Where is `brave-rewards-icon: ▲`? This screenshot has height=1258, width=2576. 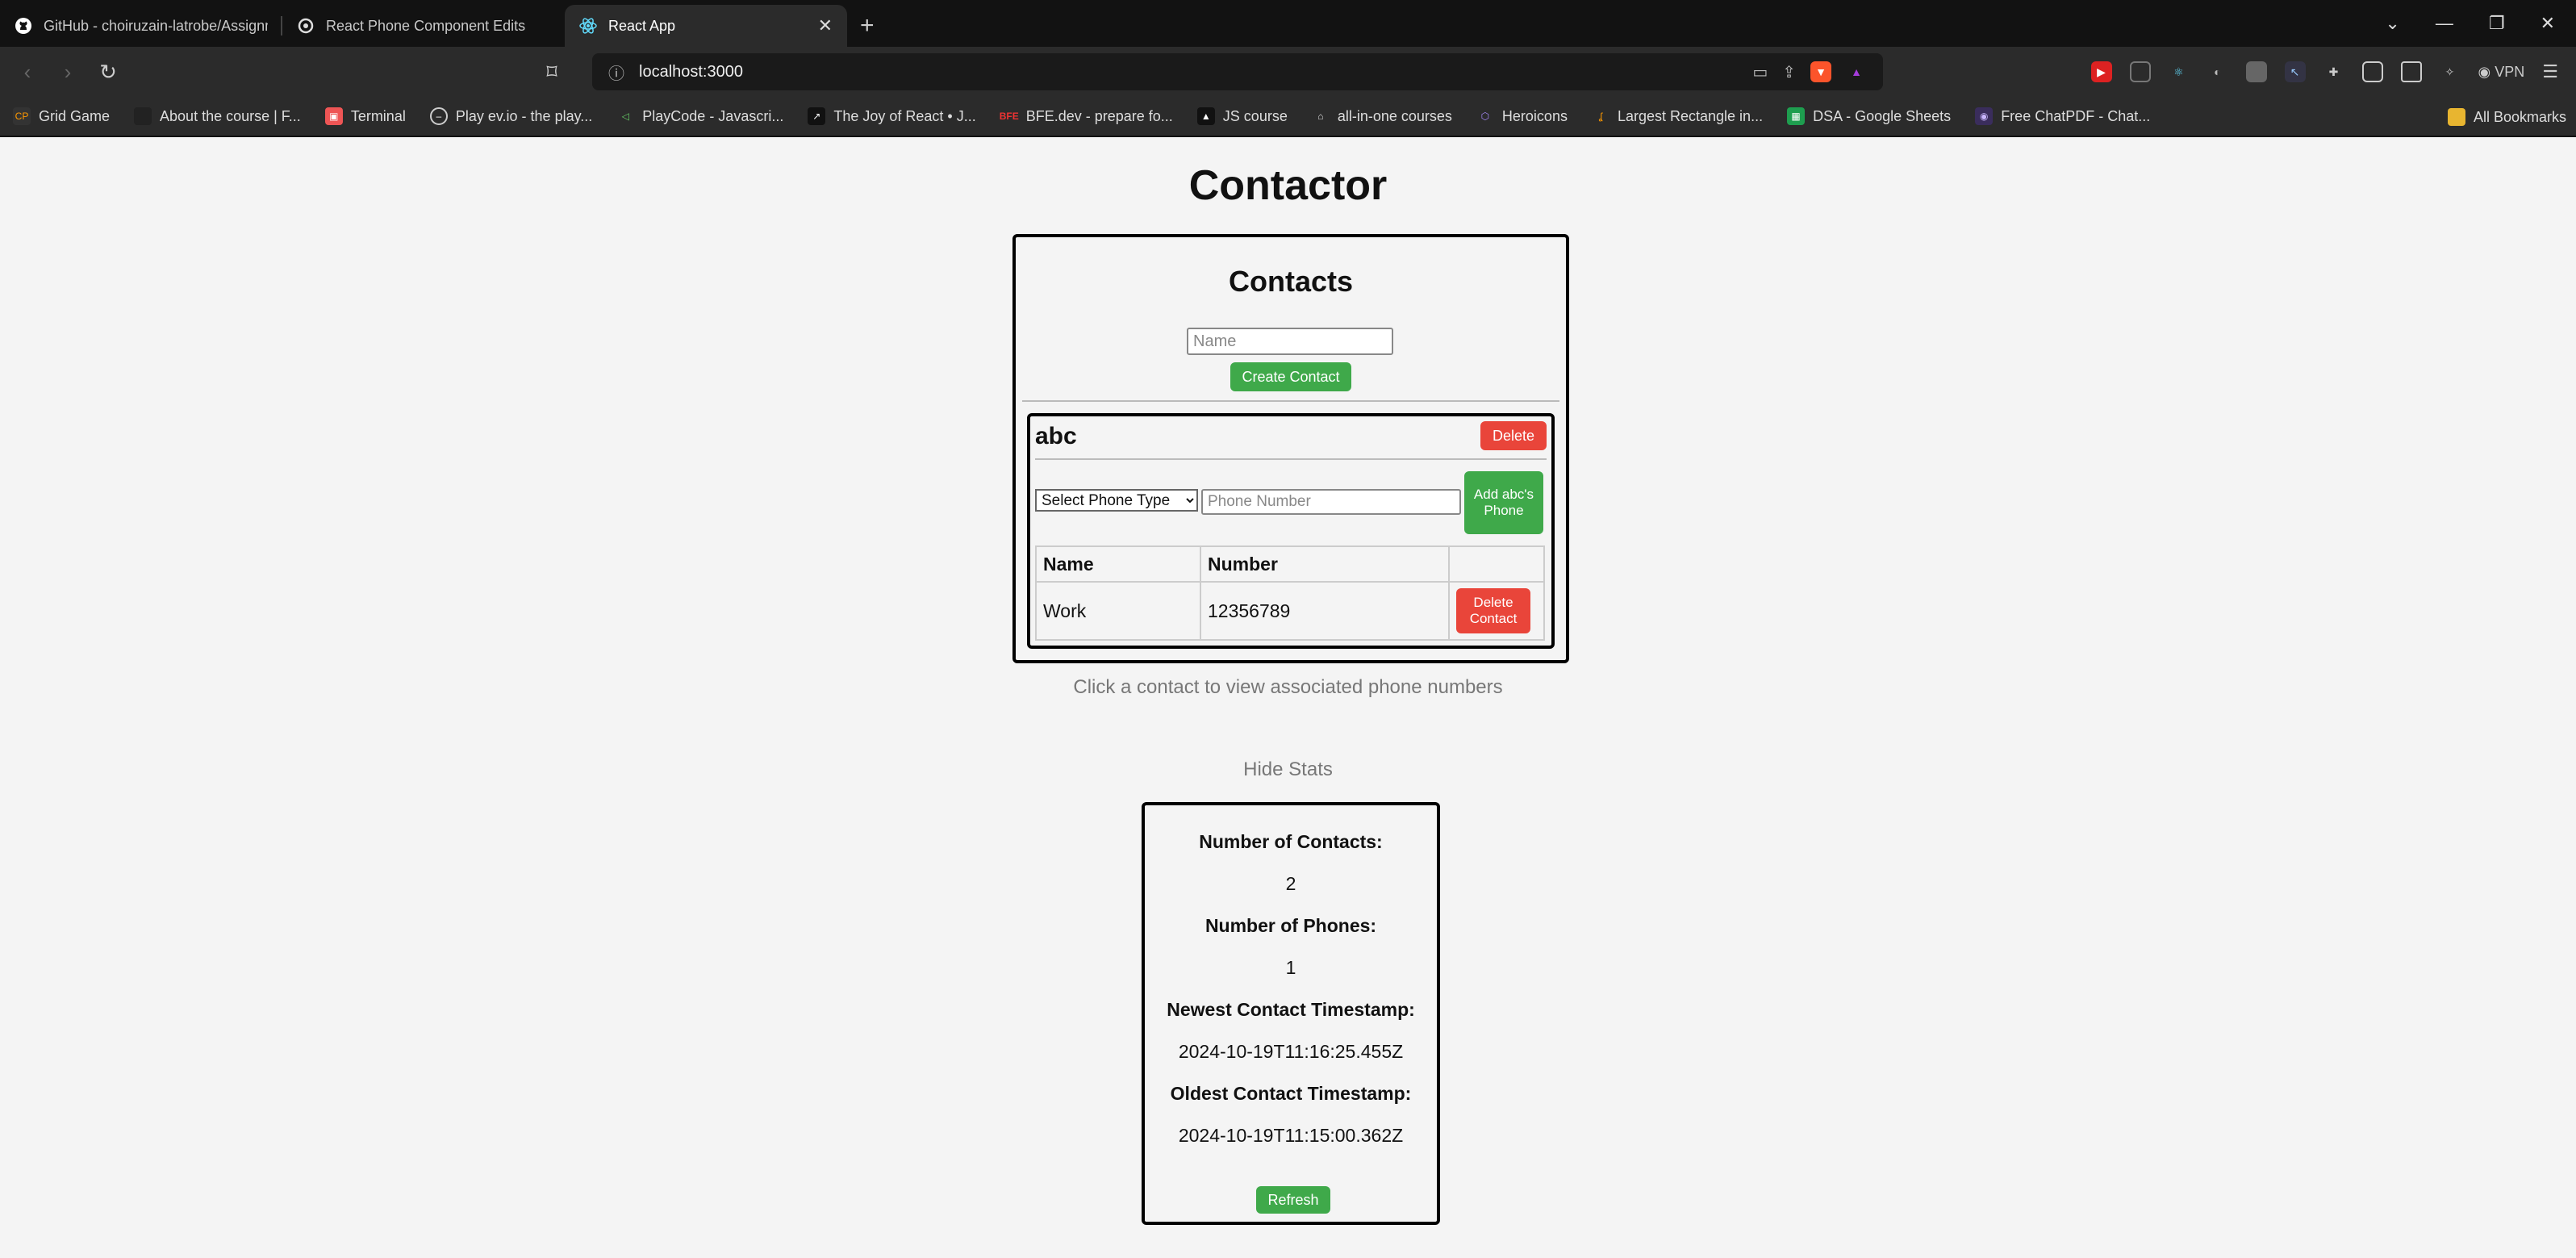 brave-rewards-icon: ▲ is located at coordinates (1857, 71).